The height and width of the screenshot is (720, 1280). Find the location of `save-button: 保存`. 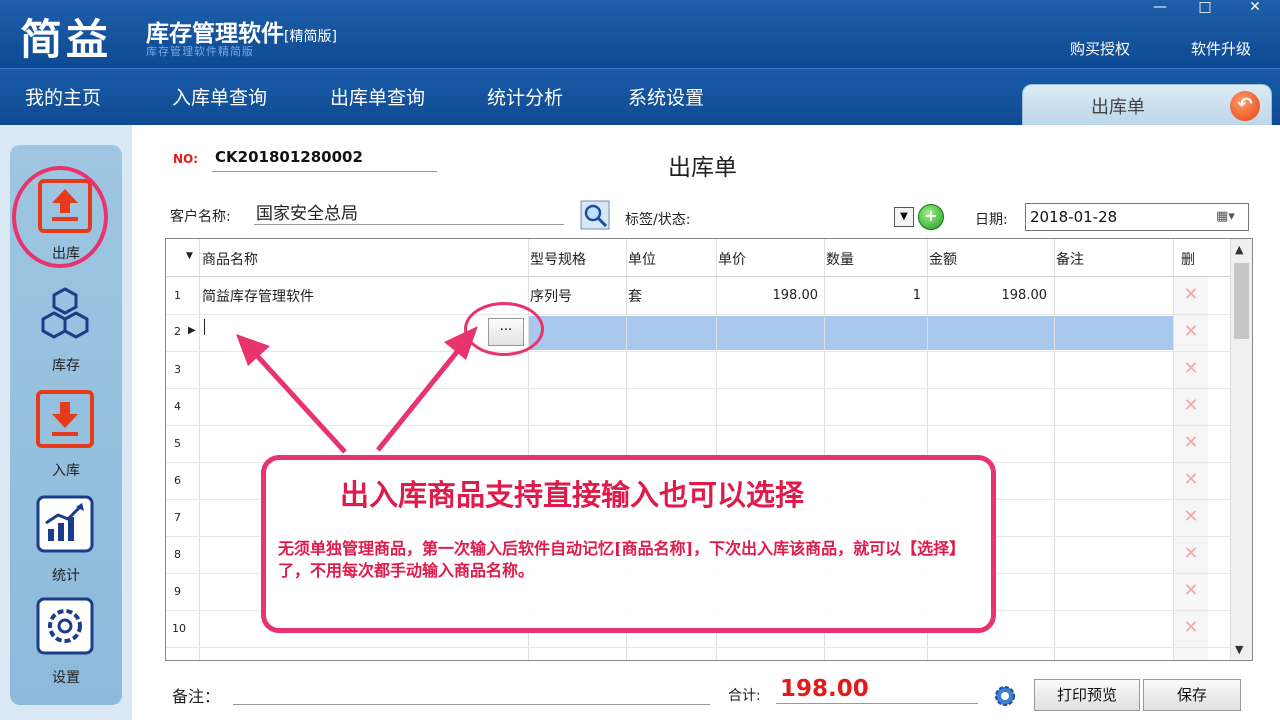

save-button: 保存 is located at coordinates (1192, 695).